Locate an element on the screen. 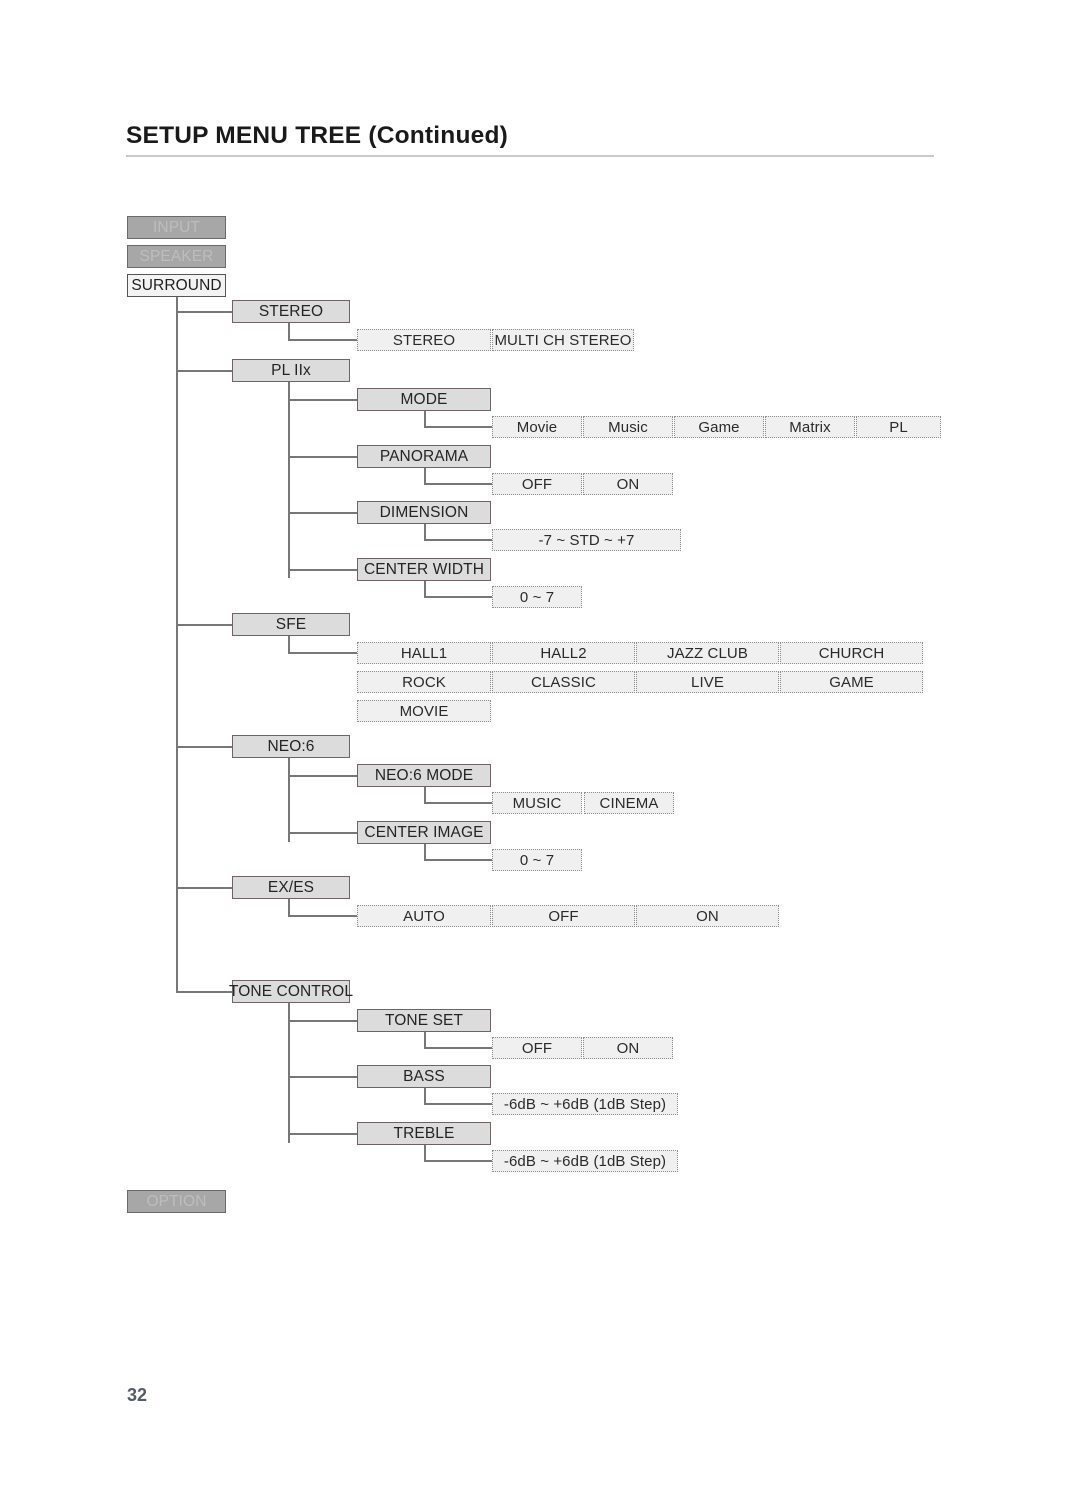 The image size is (1080, 1492). connector-mode-leaf is located at coordinates (458, 427).